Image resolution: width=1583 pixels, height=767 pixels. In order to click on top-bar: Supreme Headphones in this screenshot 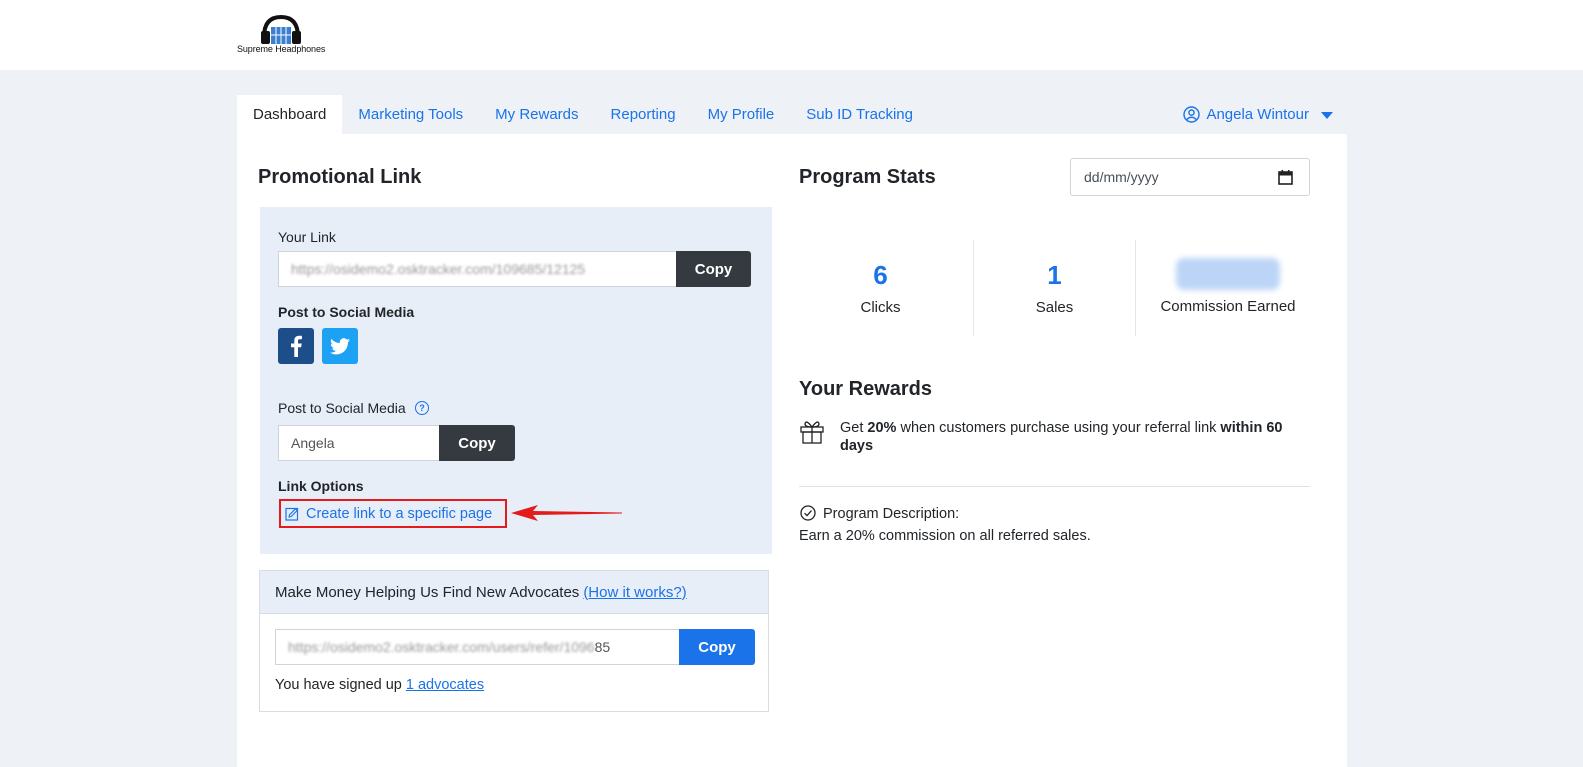, I will do `click(791, 35)`.